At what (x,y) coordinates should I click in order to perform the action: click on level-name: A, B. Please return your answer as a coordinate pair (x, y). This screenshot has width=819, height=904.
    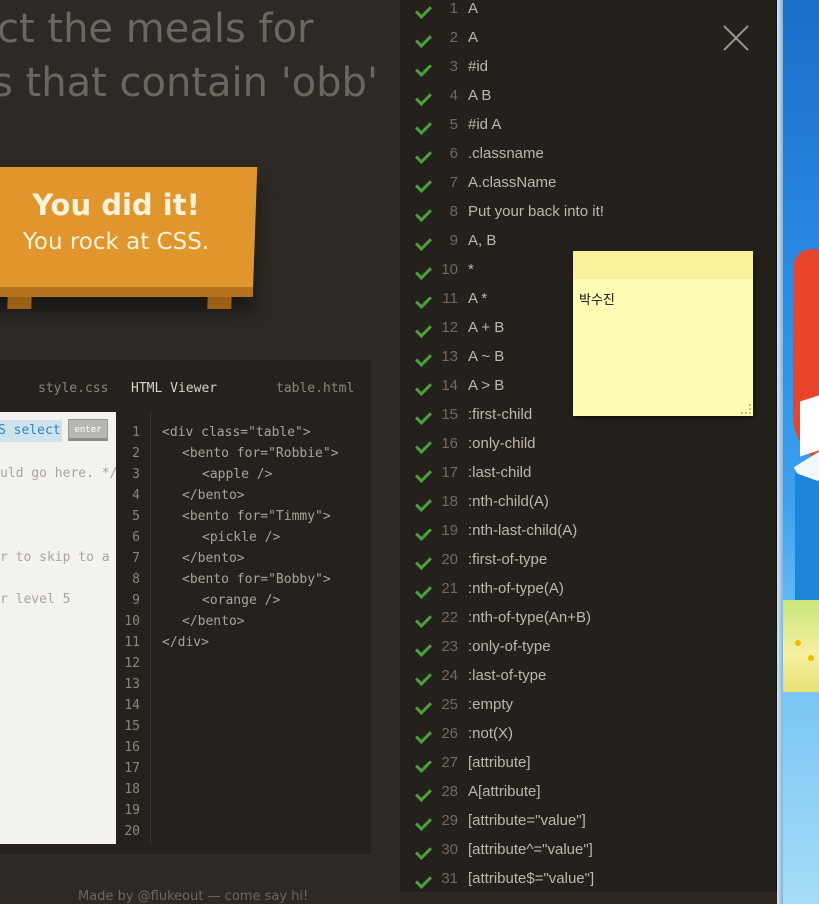
    Looking at the image, I should click on (482, 240).